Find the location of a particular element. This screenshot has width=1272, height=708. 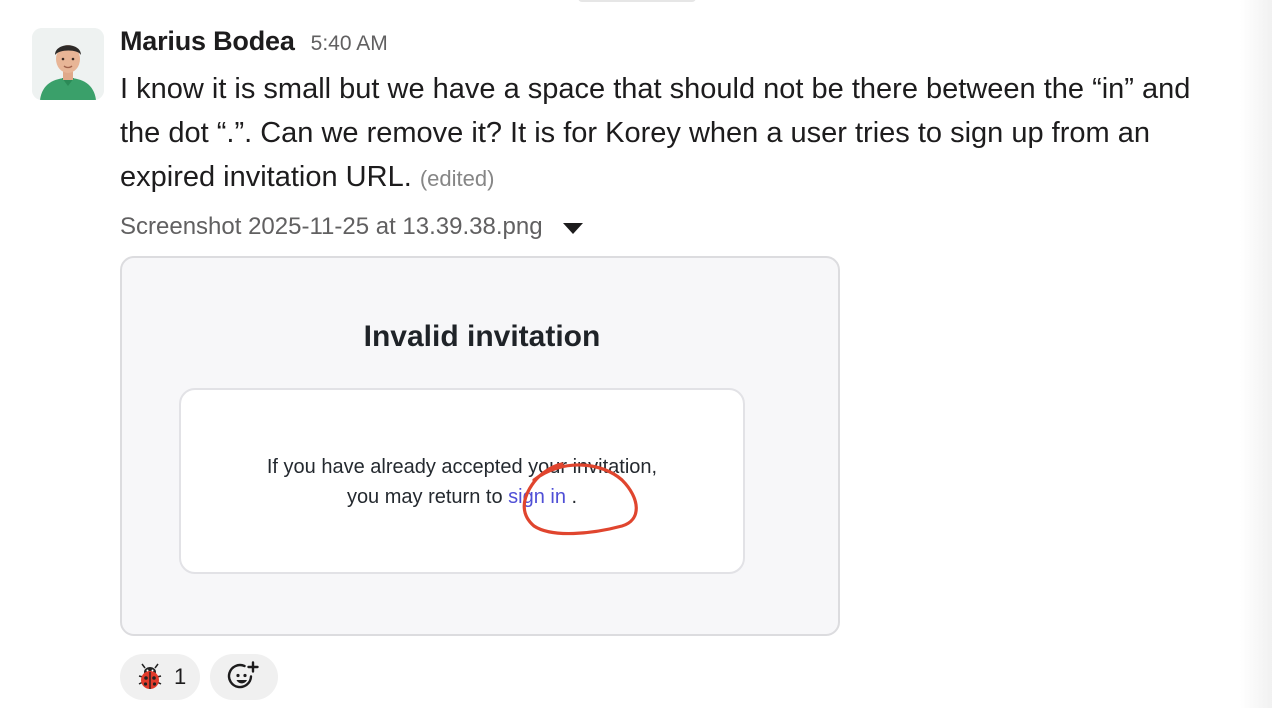

avatar is located at coordinates (68, 64).